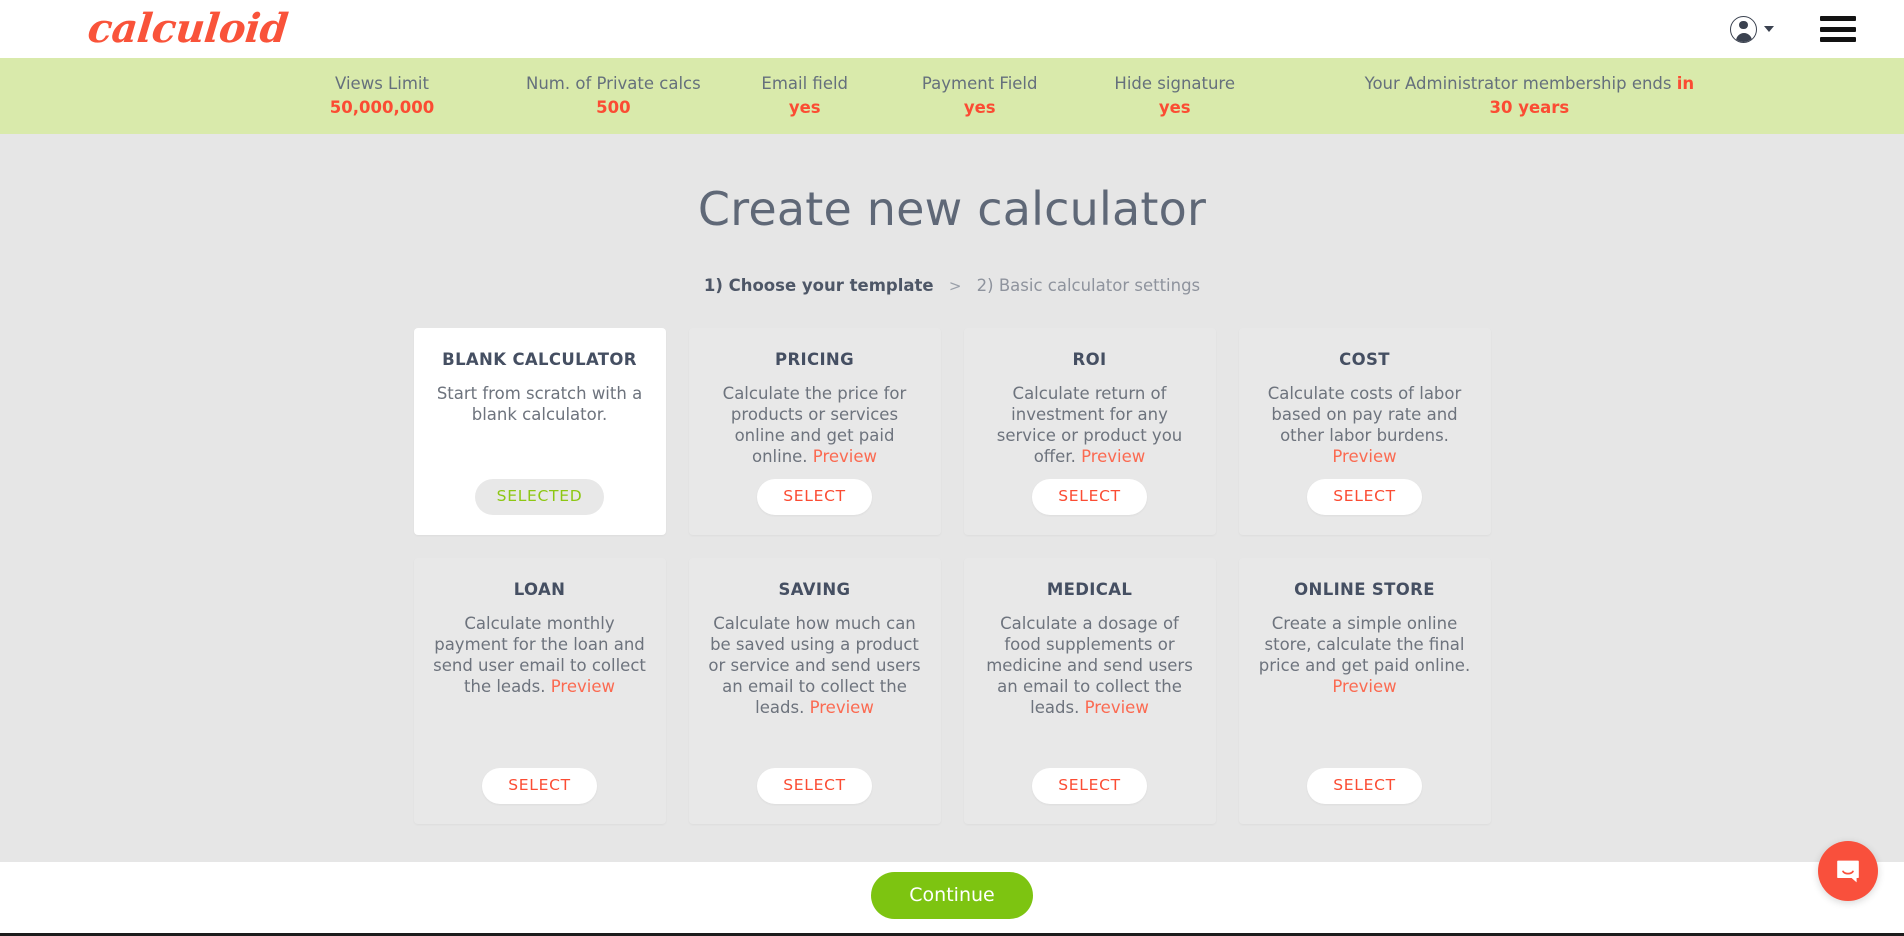 This screenshot has width=1904, height=936. I want to click on membership-label: Your Administrator membership ends in, so click(1529, 84).